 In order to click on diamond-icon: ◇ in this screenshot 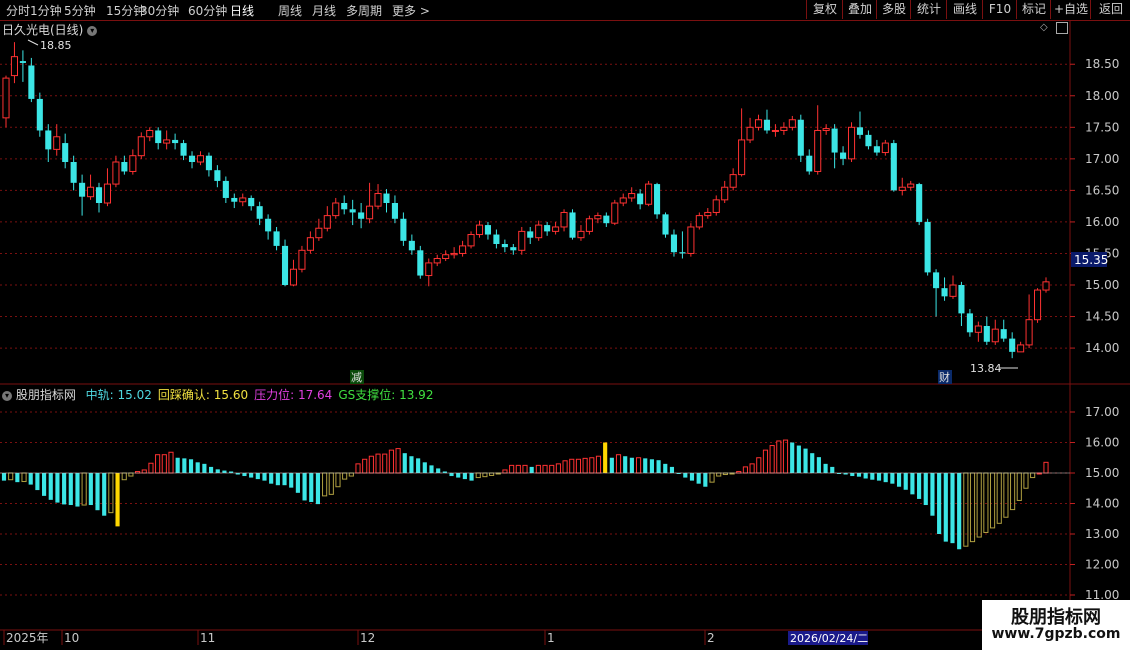, I will do `click(1044, 27)`.